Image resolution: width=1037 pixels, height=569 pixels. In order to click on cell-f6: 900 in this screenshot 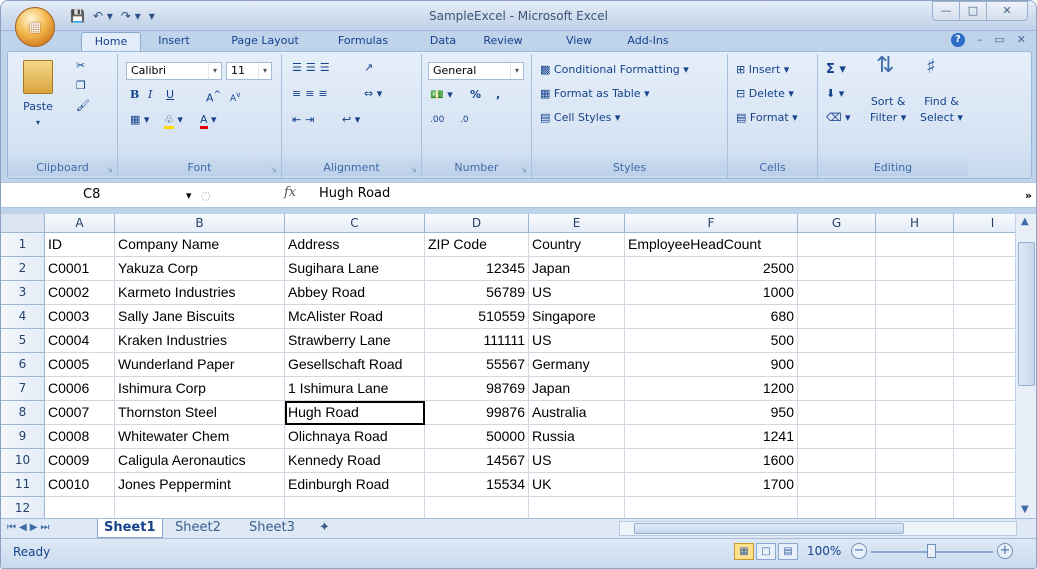, I will do `click(711, 365)`.